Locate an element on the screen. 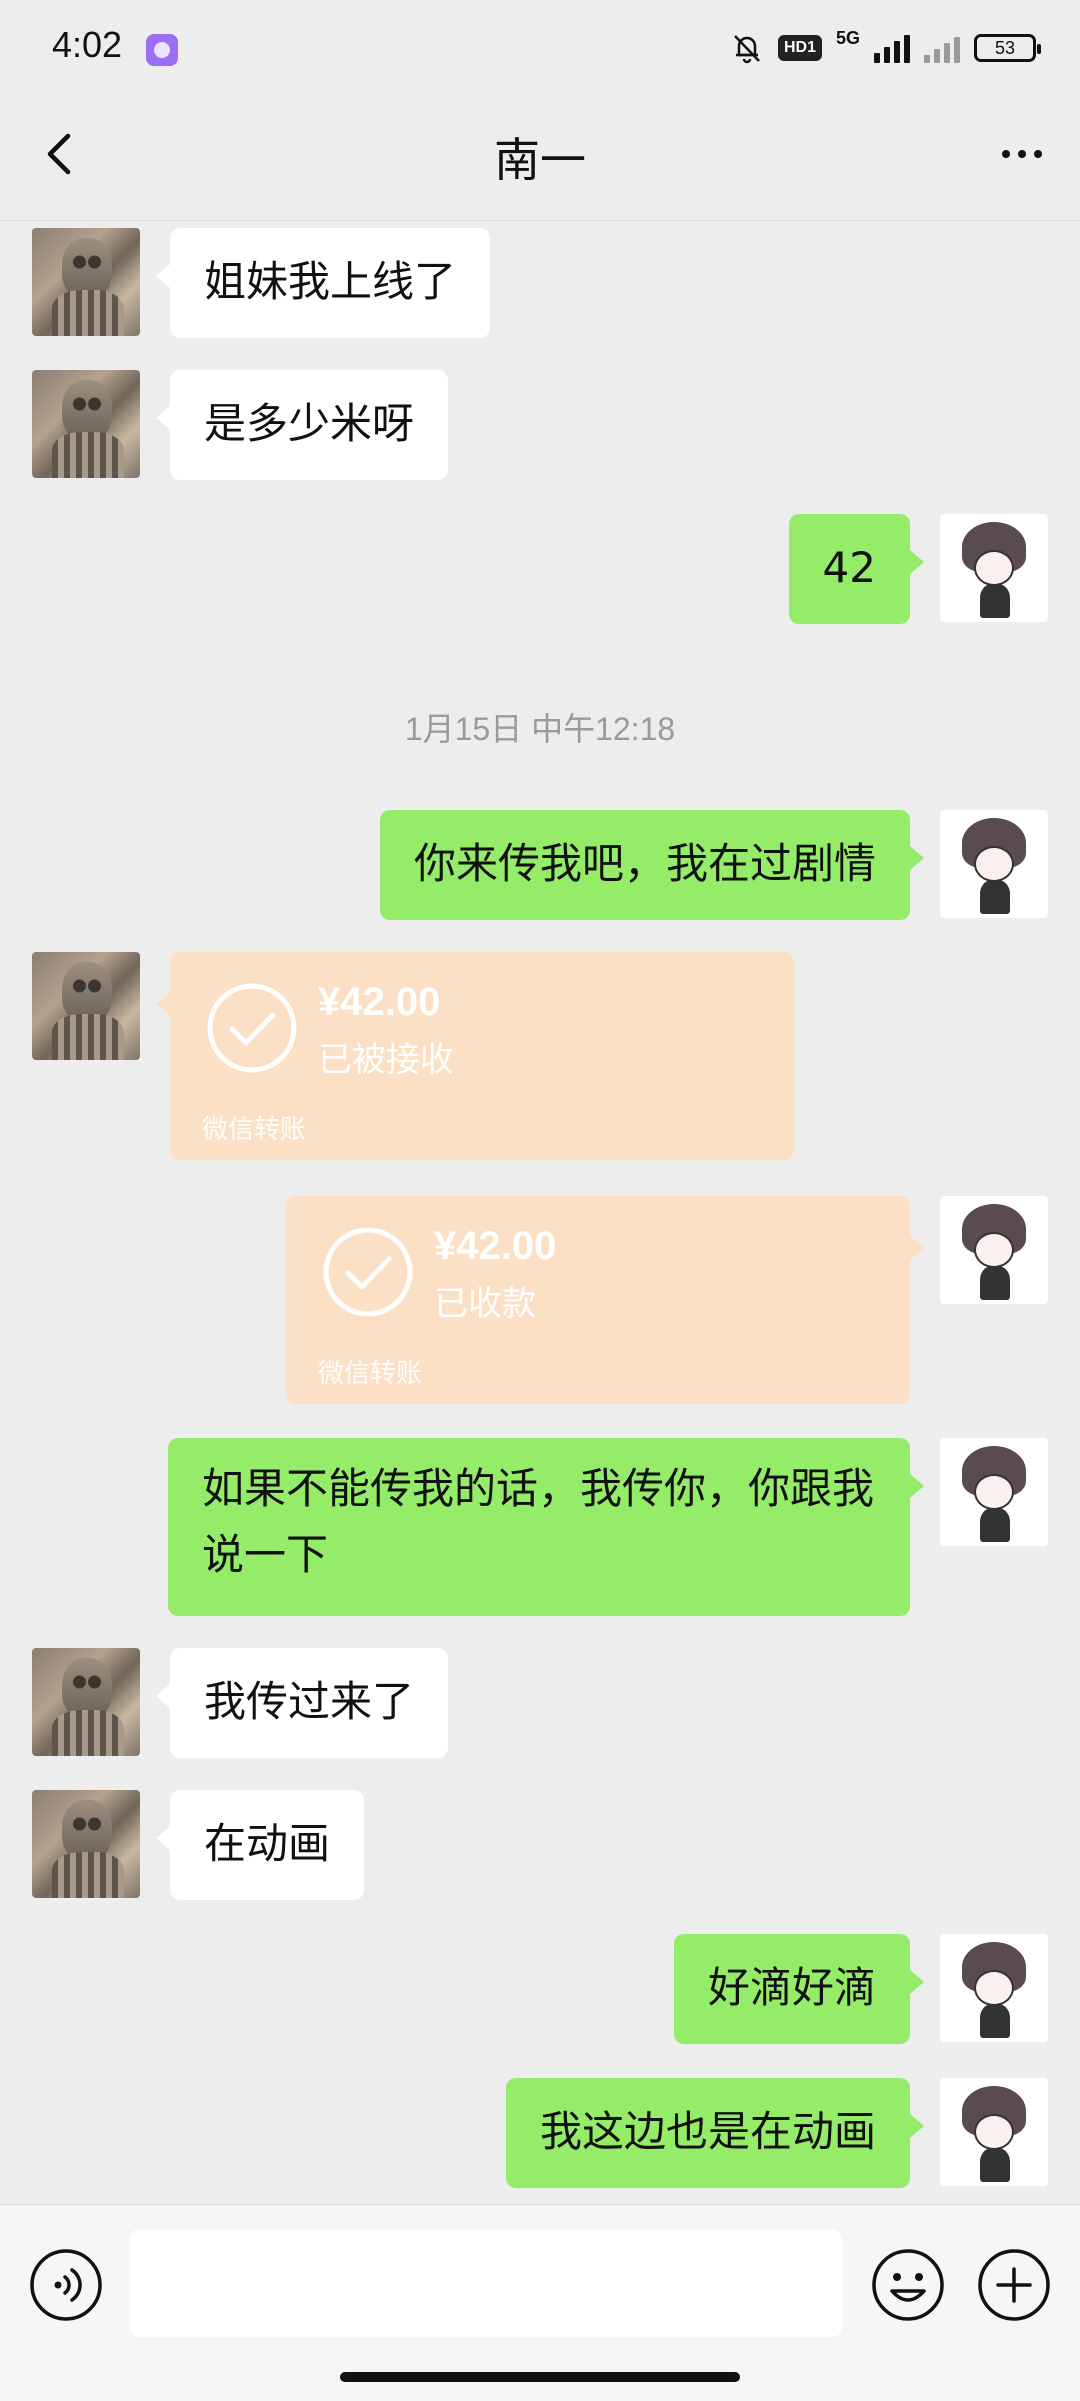  message-bubble-outgoing: 你来传我吧，我在过剧情 is located at coordinates (652, 865).